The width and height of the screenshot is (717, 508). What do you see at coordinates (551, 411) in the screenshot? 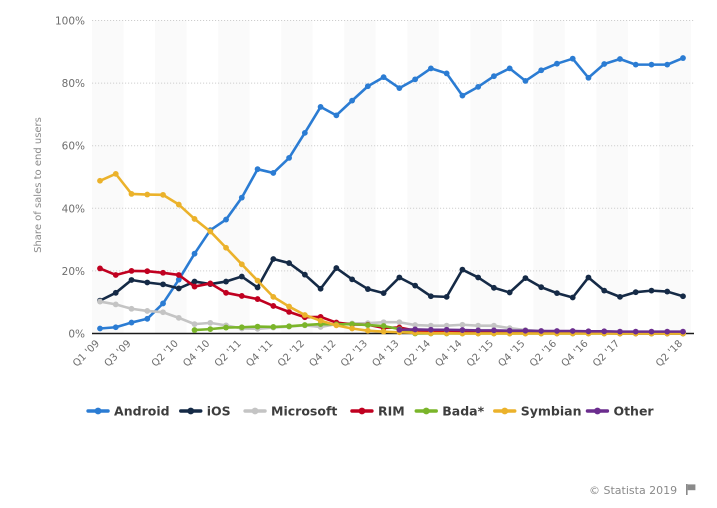
I see `legend-label: Symbian` at bounding box center [551, 411].